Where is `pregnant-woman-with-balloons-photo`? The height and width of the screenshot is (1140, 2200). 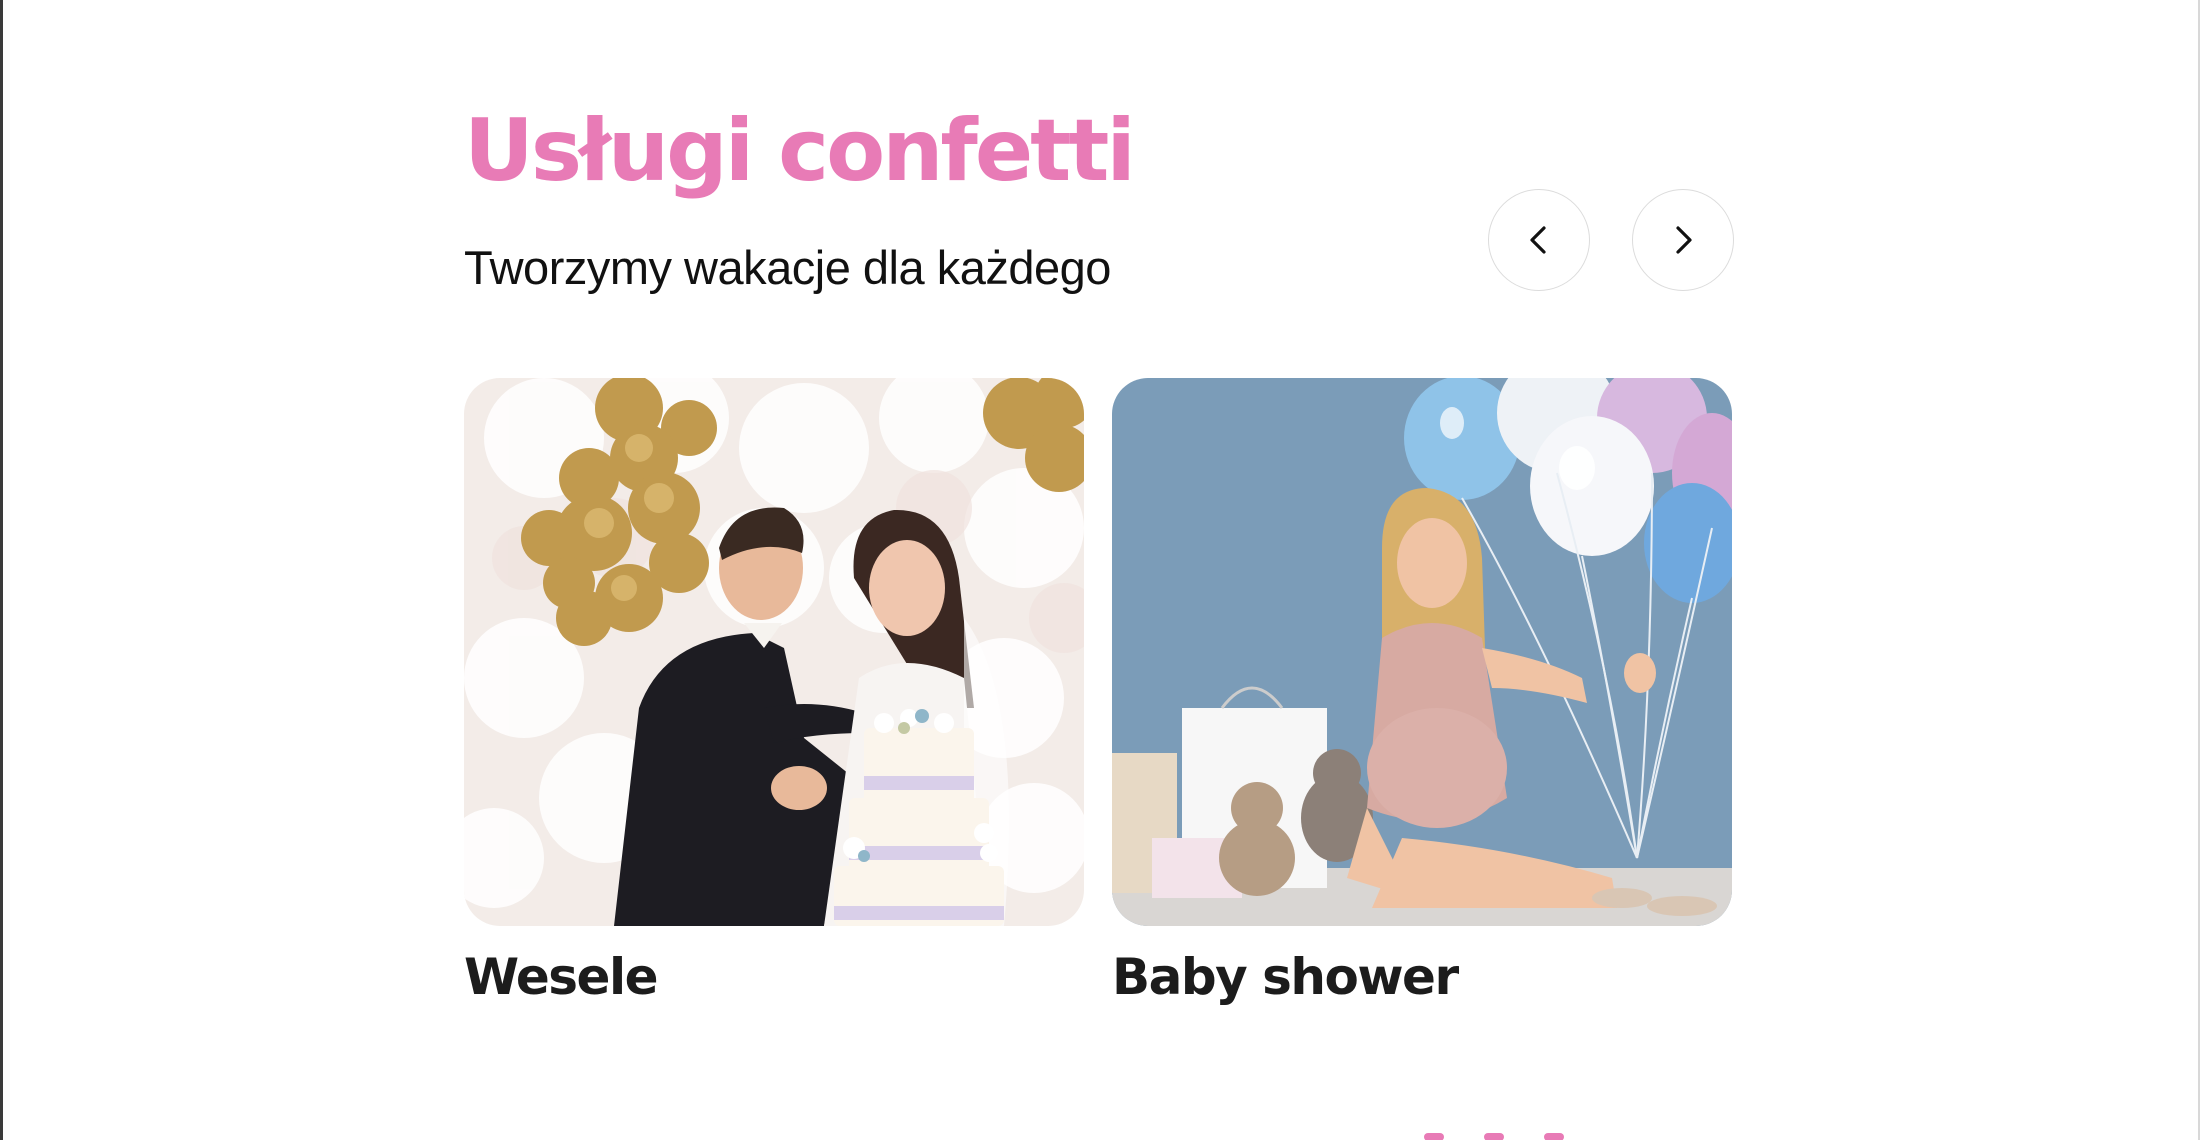 pregnant-woman-with-balloons-photo is located at coordinates (1422, 652).